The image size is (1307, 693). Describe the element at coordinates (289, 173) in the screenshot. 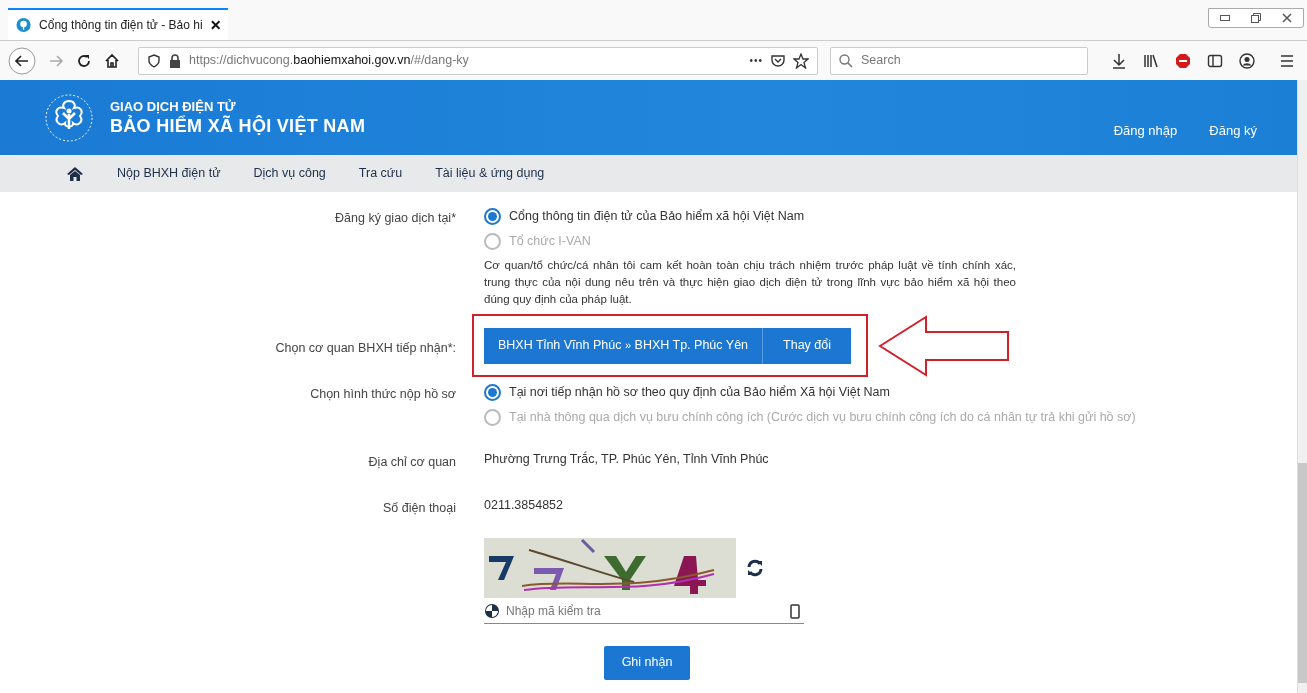

I see `nav-link: Dịch vụ công` at that location.